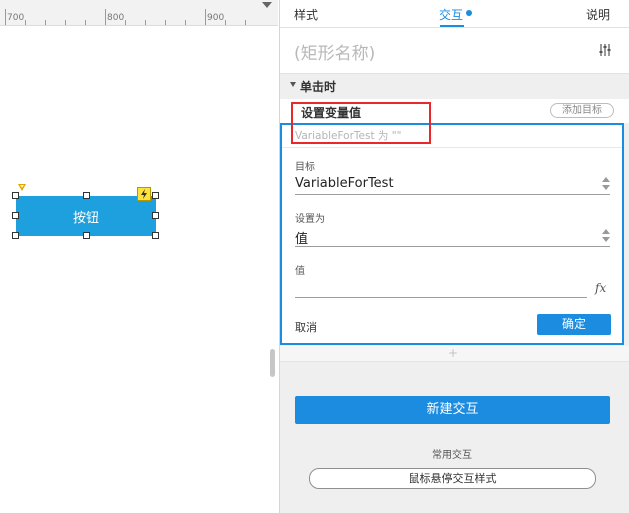  What do you see at coordinates (452, 26) in the screenshot?
I see `active-tab-underline` at bounding box center [452, 26].